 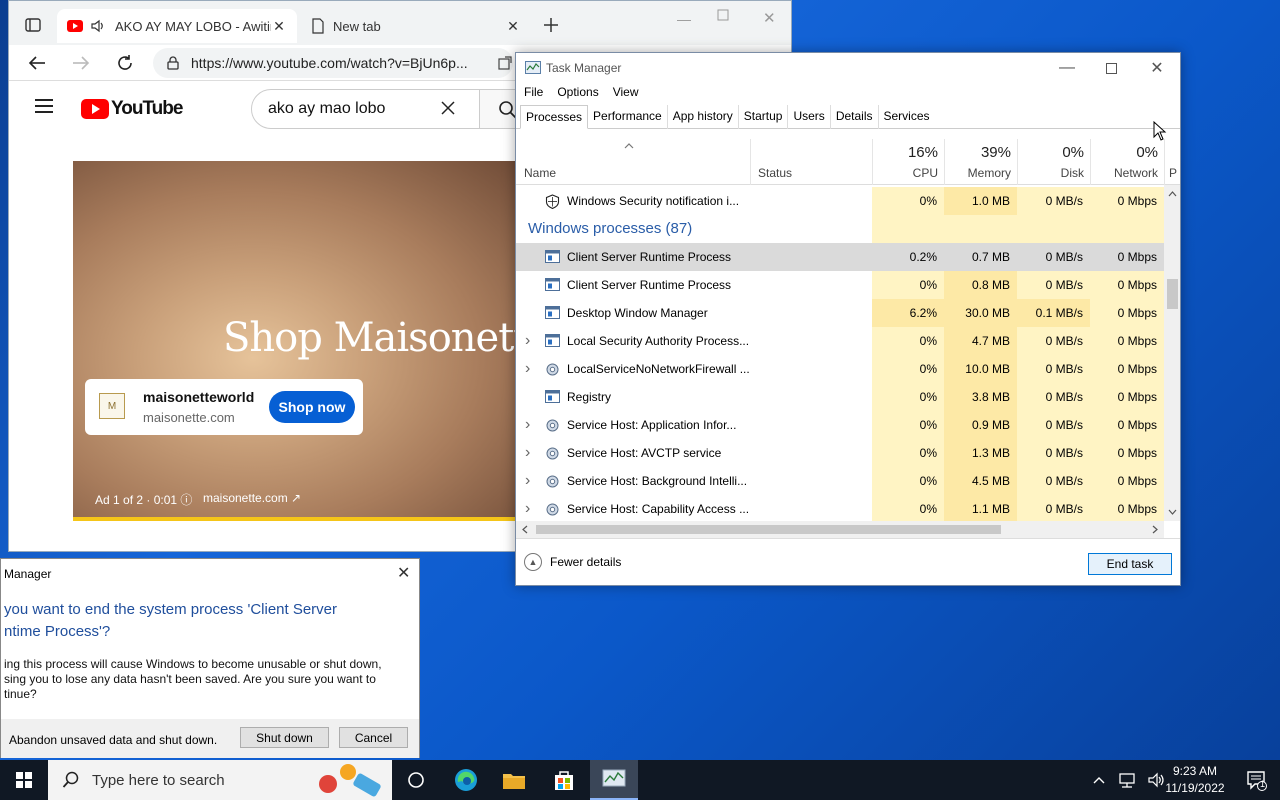 What do you see at coordinates (644, 453) in the screenshot?
I see `process-name: Service Host: AVCTP service` at bounding box center [644, 453].